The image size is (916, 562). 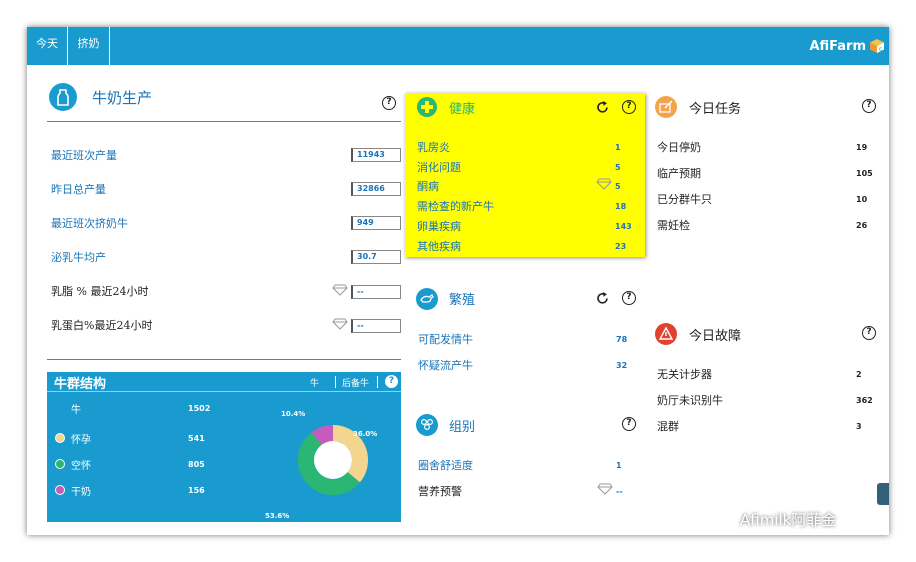 What do you see at coordinates (837, 46) in the screenshot?
I see `brand-name: AfiFarm` at bounding box center [837, 46].